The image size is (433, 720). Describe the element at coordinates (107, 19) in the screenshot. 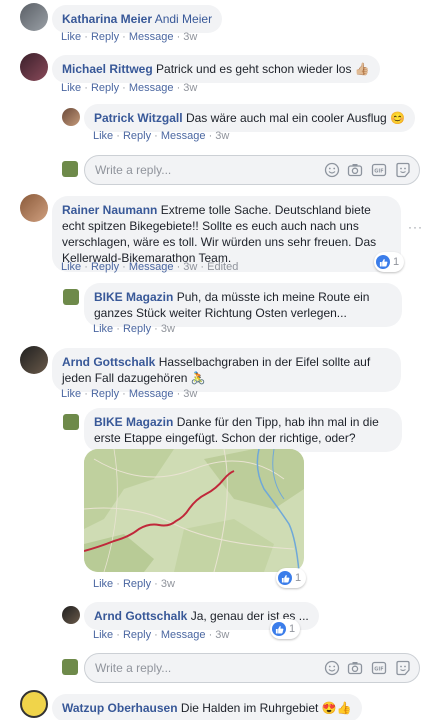

I see `author-name: Katharina Meier` at that location.